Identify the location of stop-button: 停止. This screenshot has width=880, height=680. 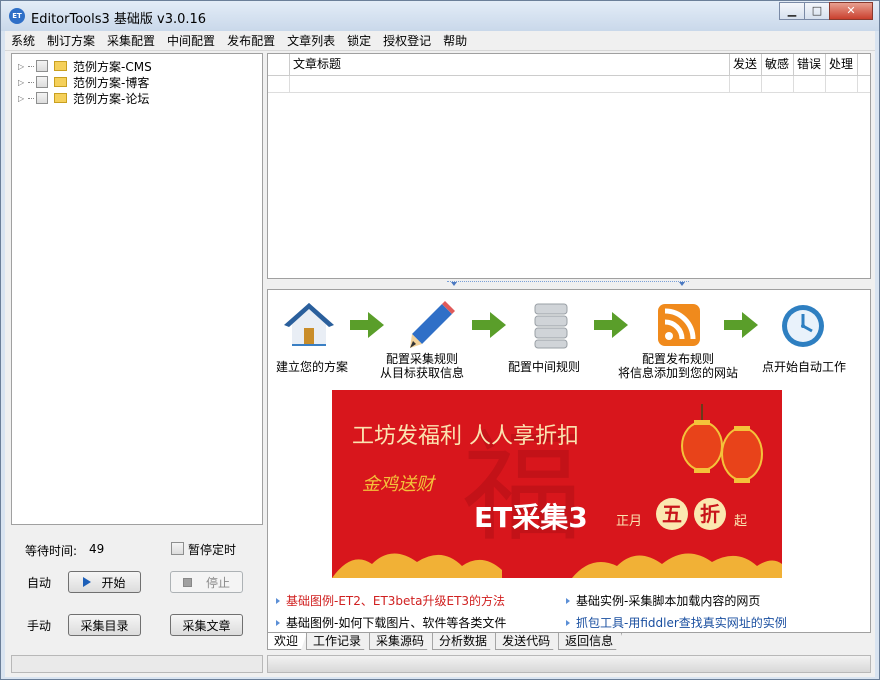
(206, 582).